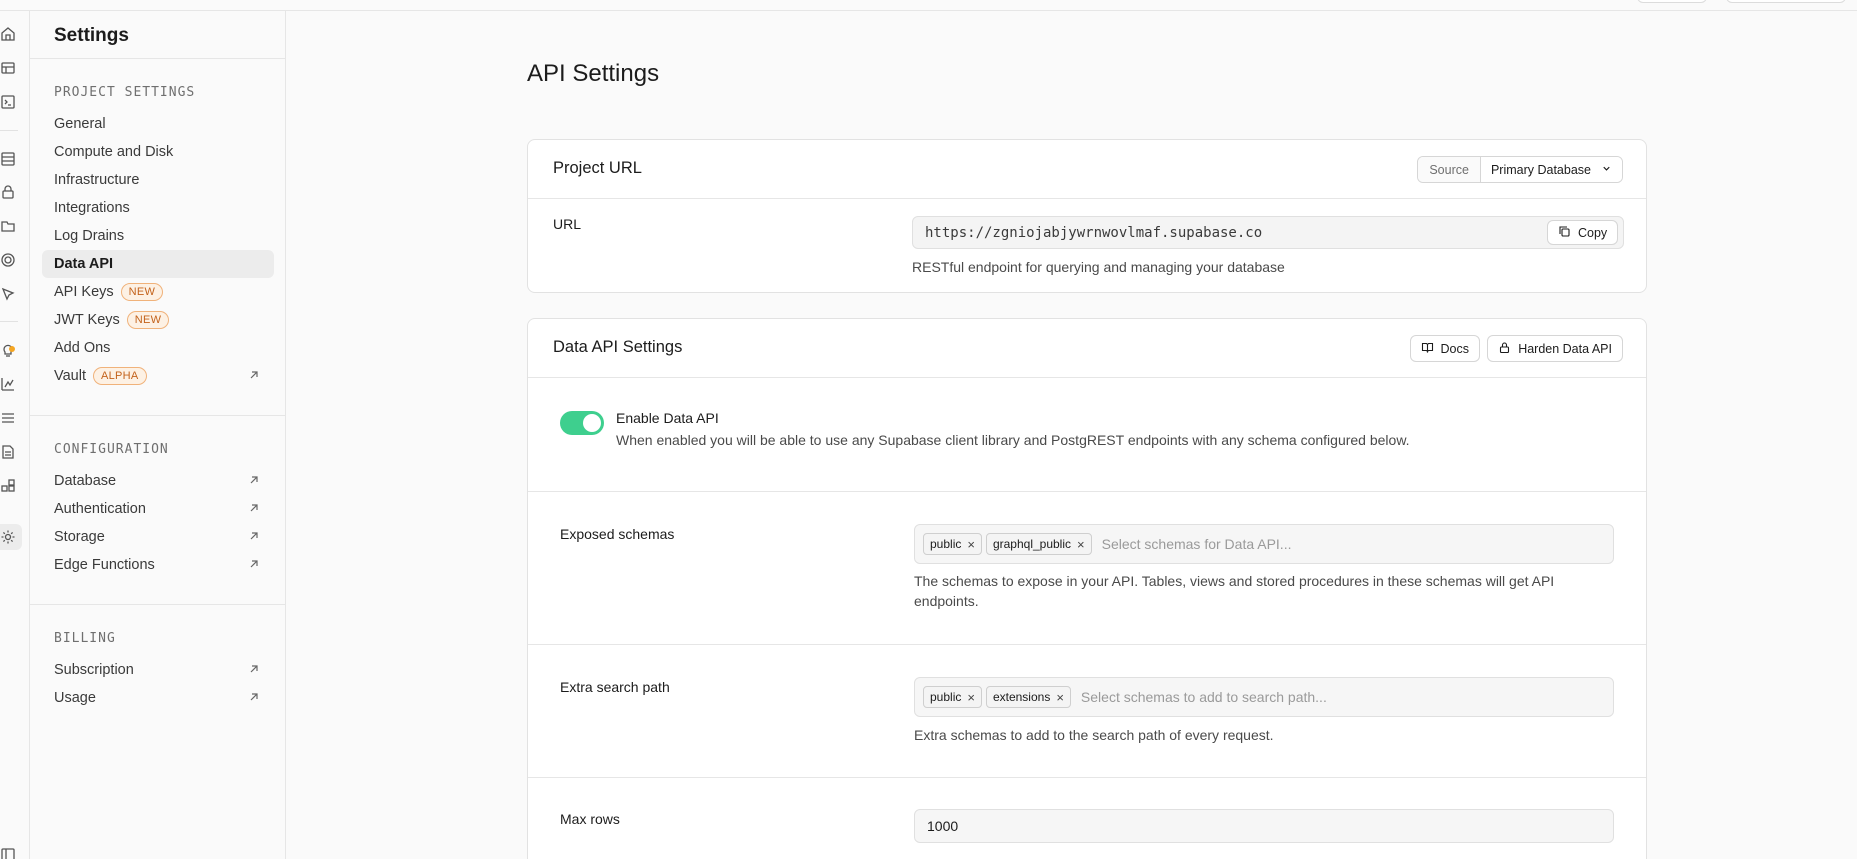 The height and width of the screenshot is (859, 1857). What do you see at coordinates (84, 292) in the screenshot?
I see `sidebar-item-label: API Keys` at bounding box center [84, 292].